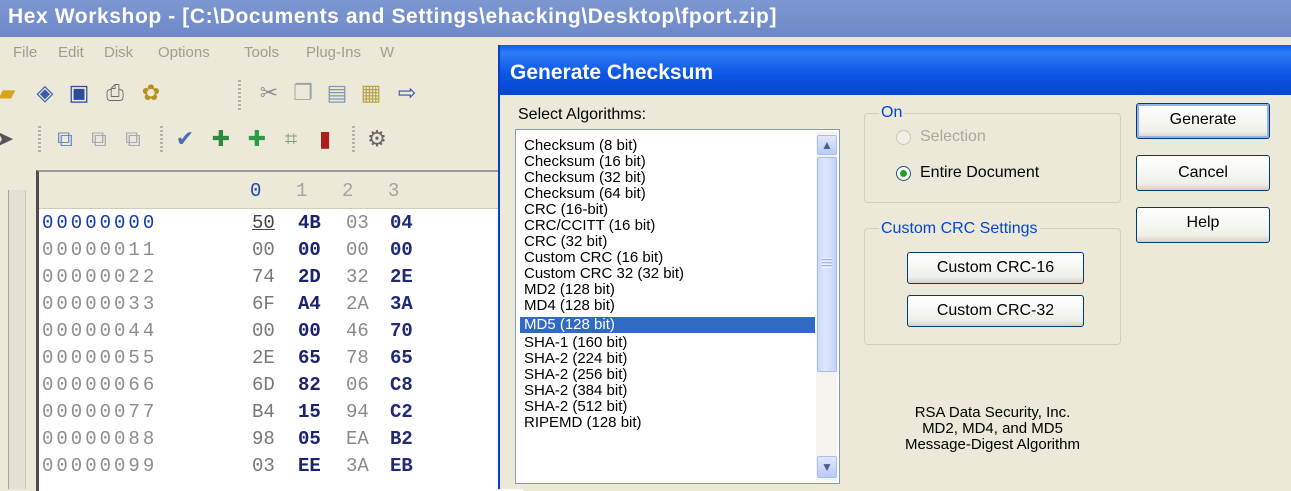 The image size is (1291, 491). What do you see at coordinates (263, 412) in the screenshot?
I see `hex-byte: B4` at bounding box center [263, 412].